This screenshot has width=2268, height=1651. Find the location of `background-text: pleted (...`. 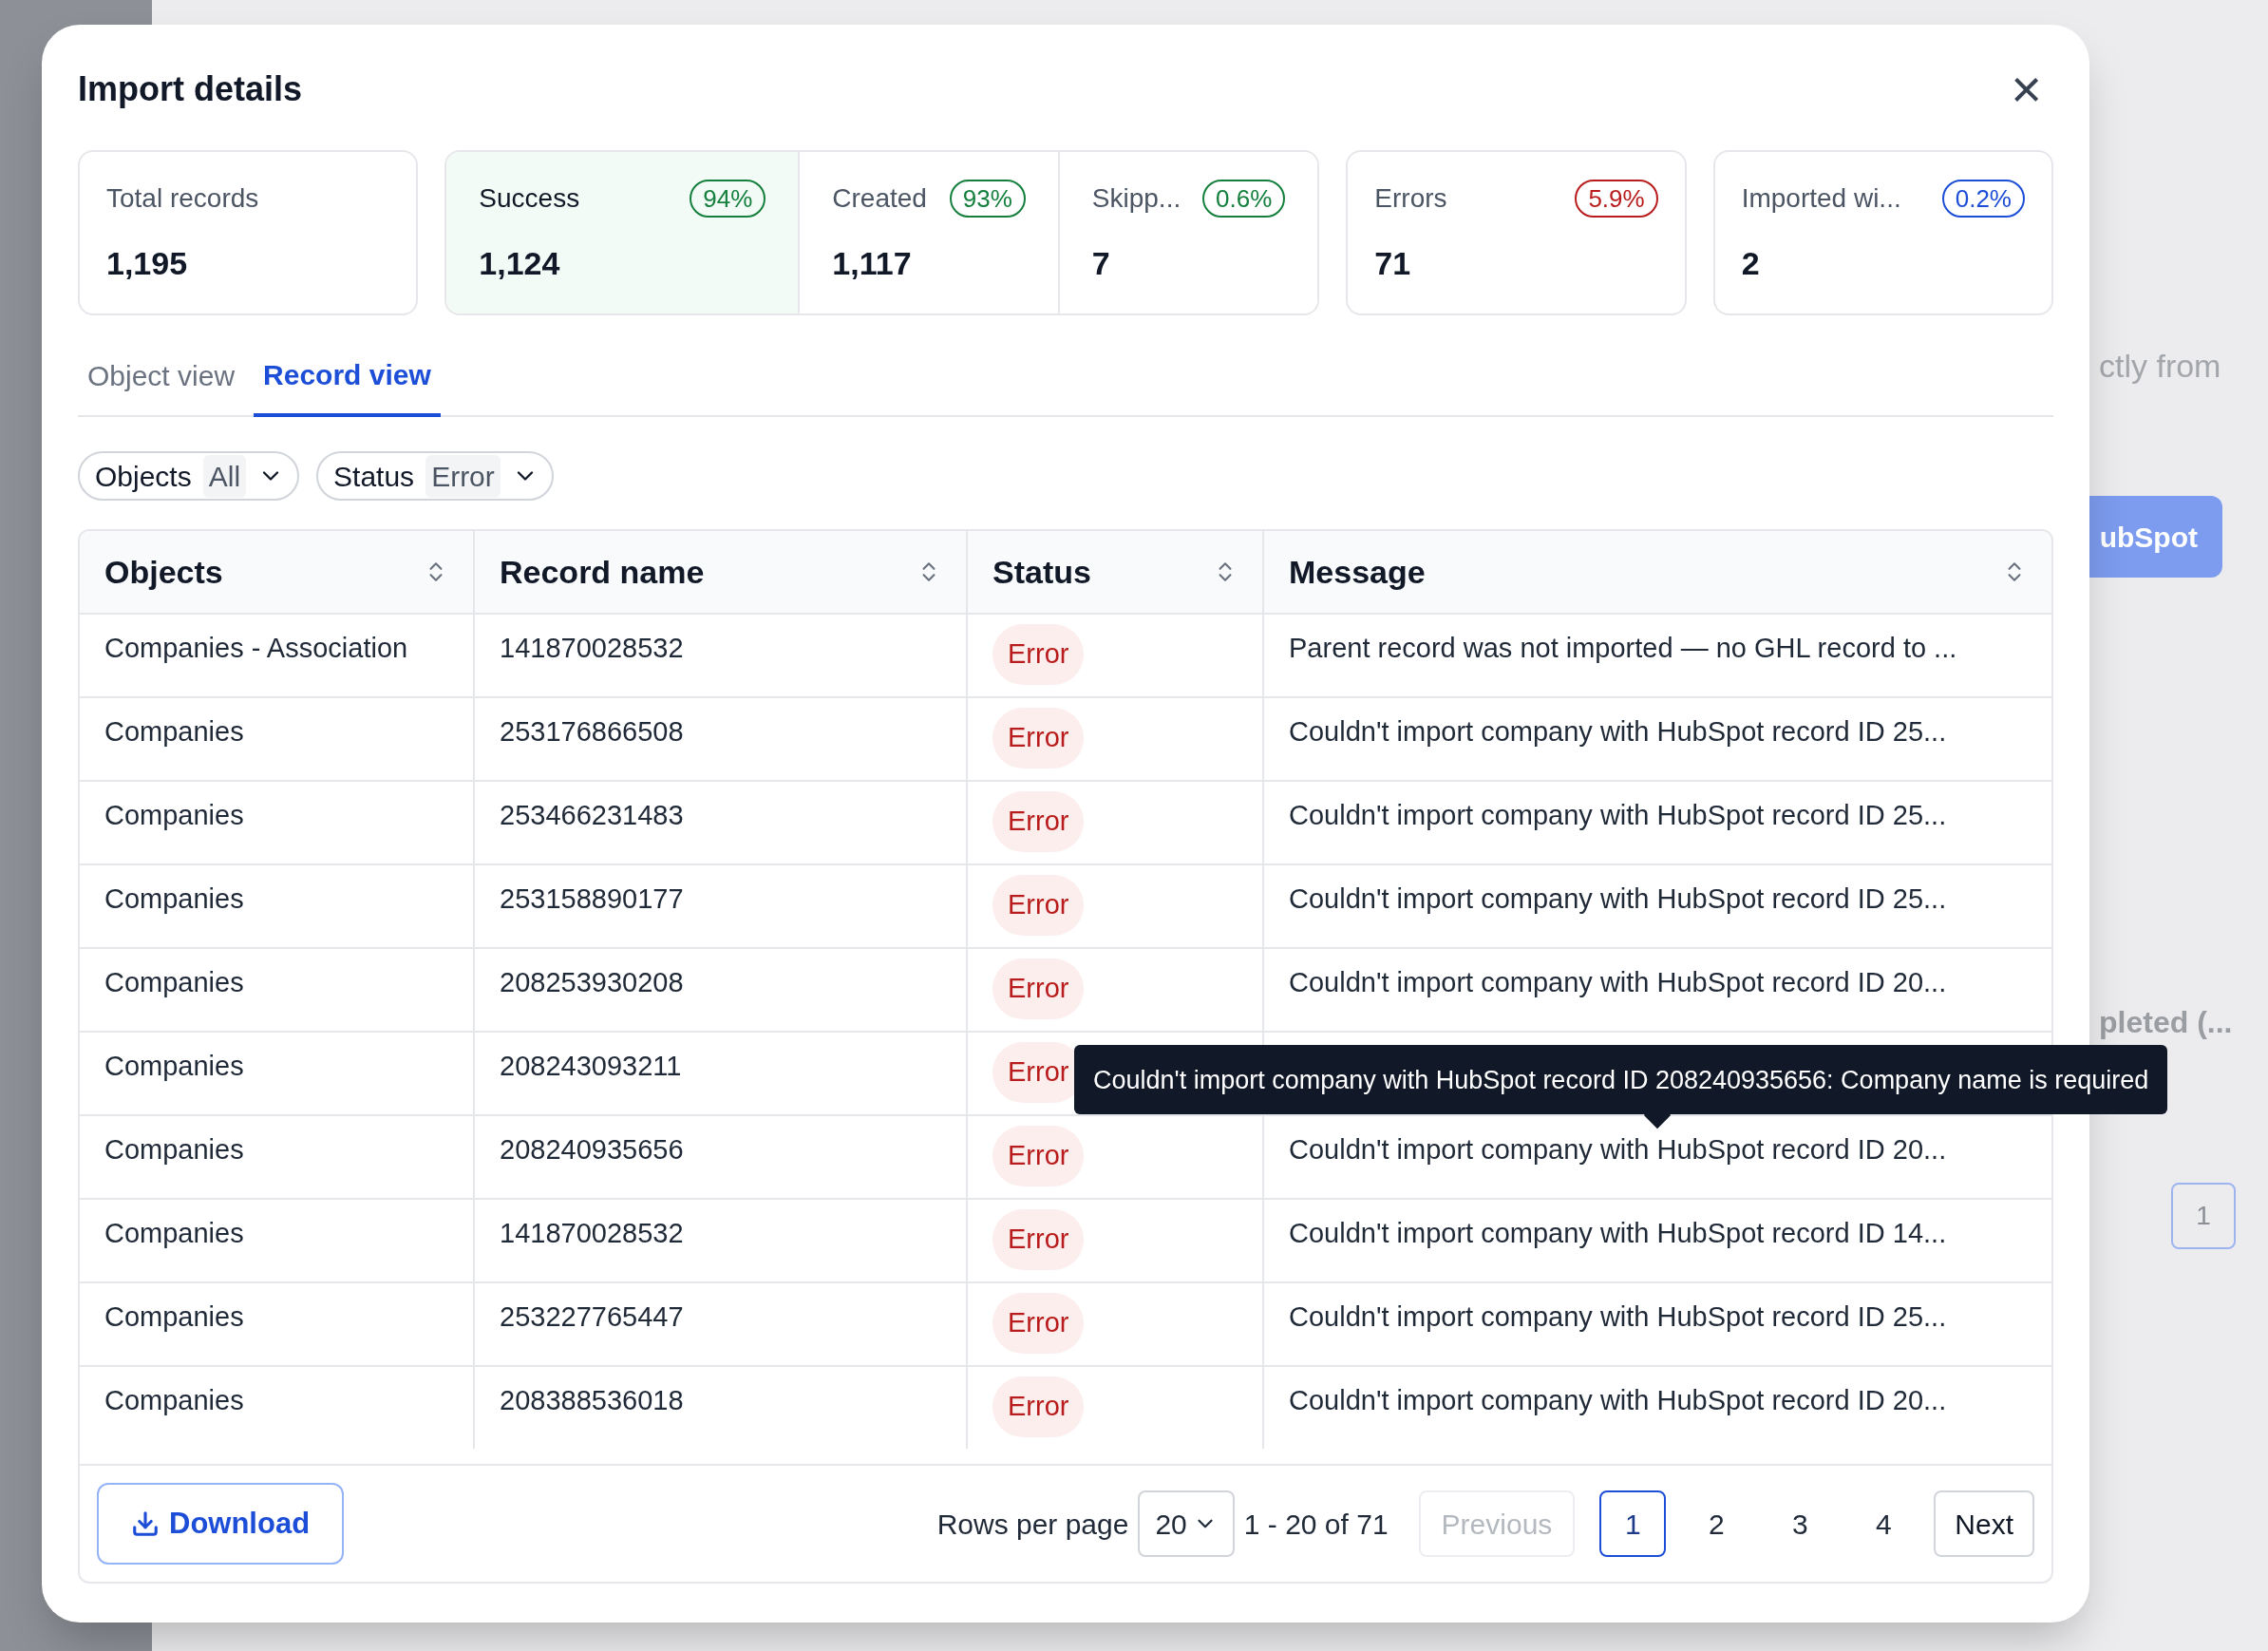

background-text: pleted (... is located at coordinates (2166, 1023).